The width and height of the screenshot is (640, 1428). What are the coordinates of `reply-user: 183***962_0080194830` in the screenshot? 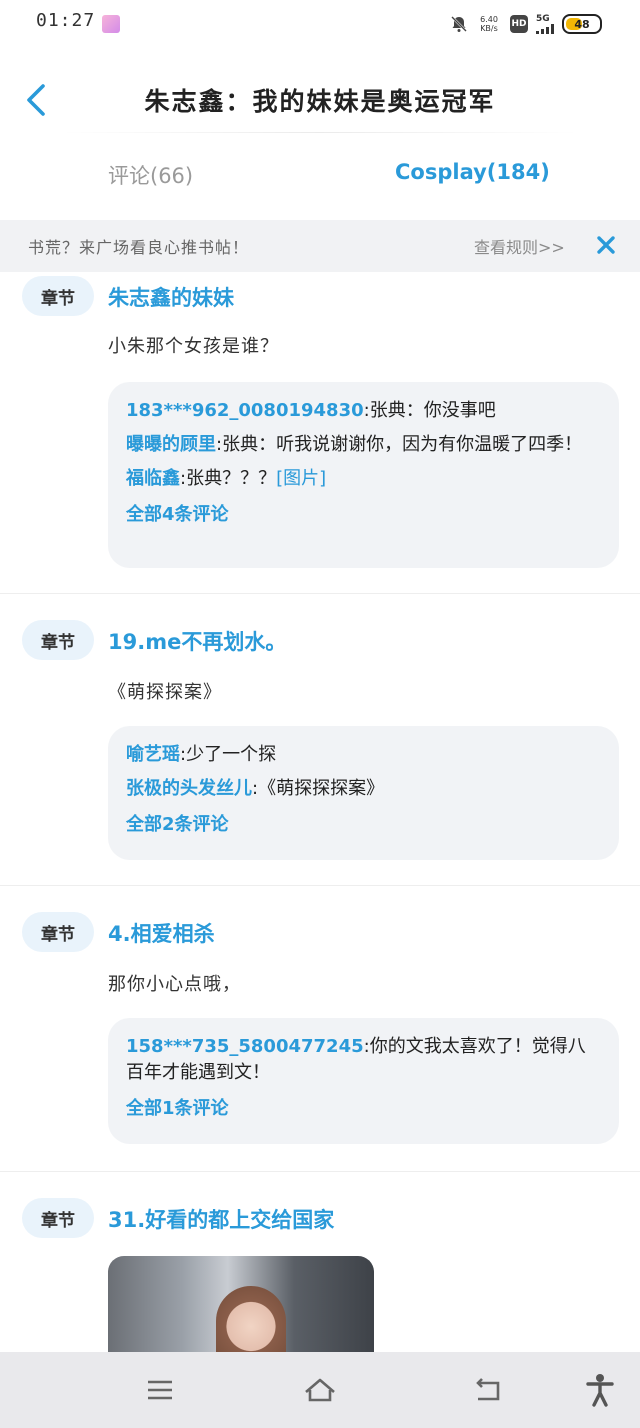 It's located at (245, 410).